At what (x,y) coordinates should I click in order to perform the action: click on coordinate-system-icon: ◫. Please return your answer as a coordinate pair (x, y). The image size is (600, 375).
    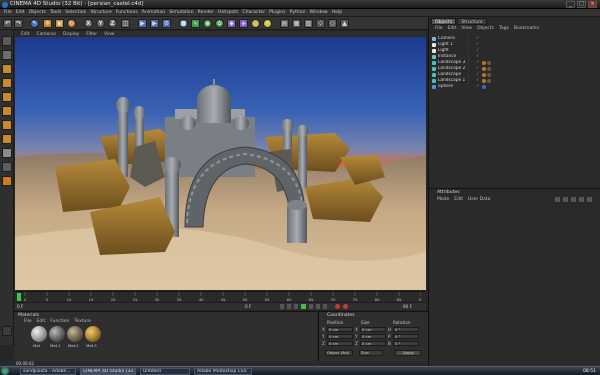
    Looking at the image, I should click on (125, 23).